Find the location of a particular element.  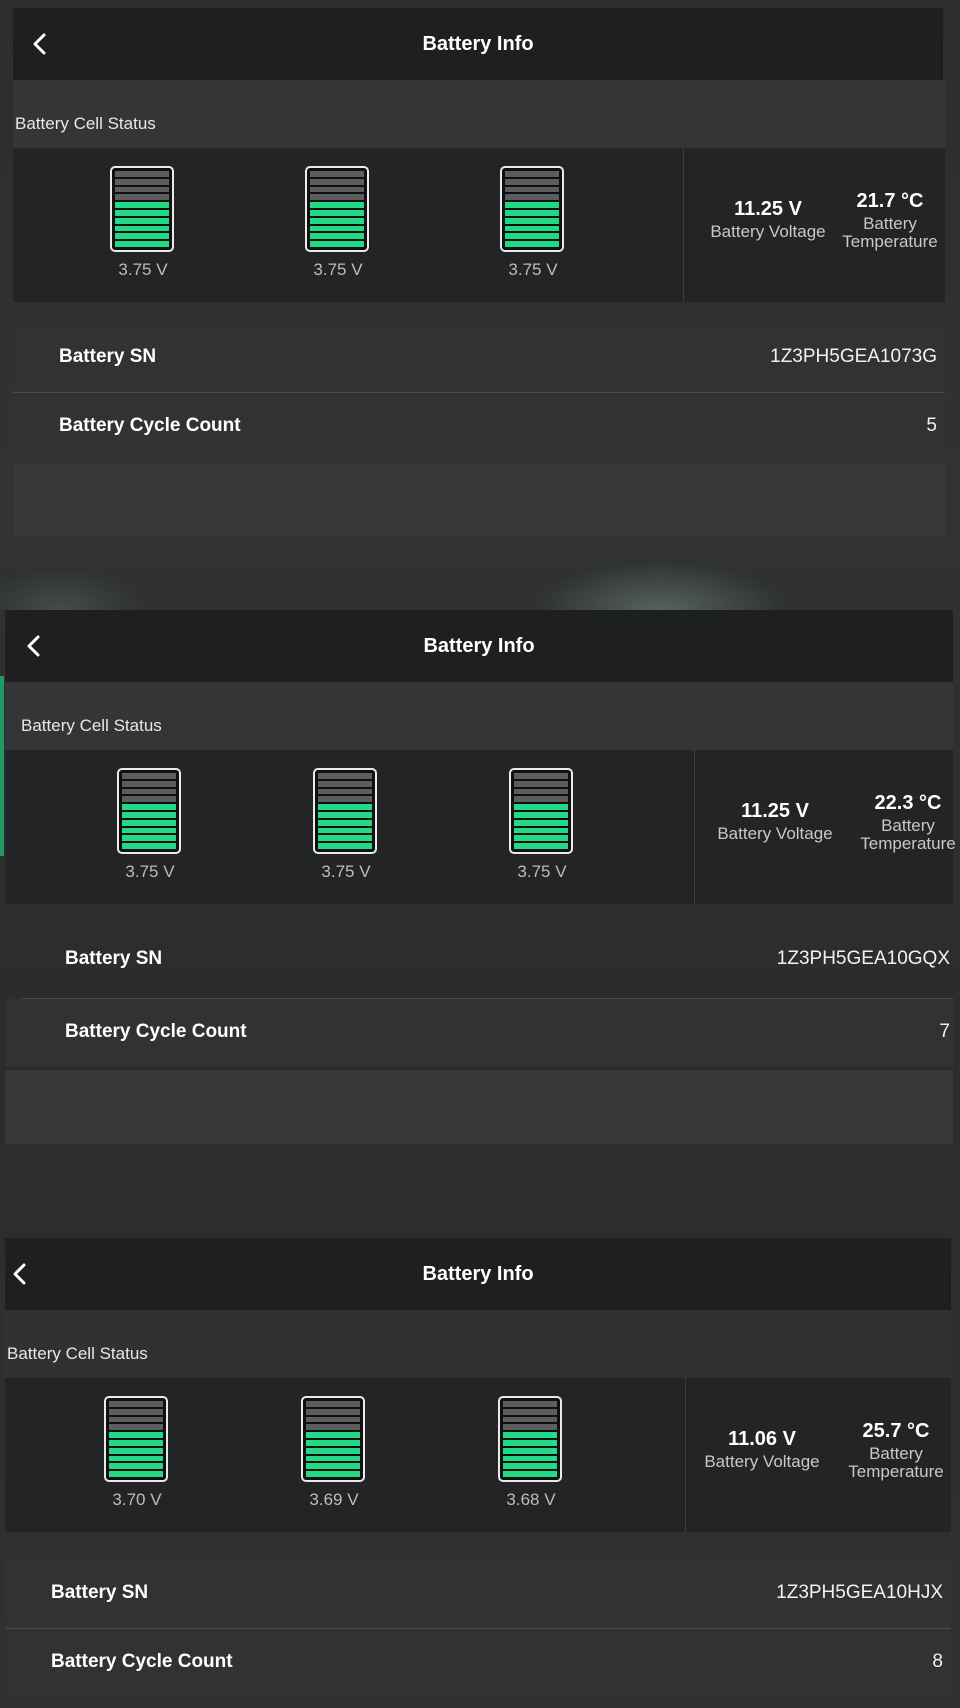

battery-cell-1: 3.75 V is located at coordinates (145, 223).